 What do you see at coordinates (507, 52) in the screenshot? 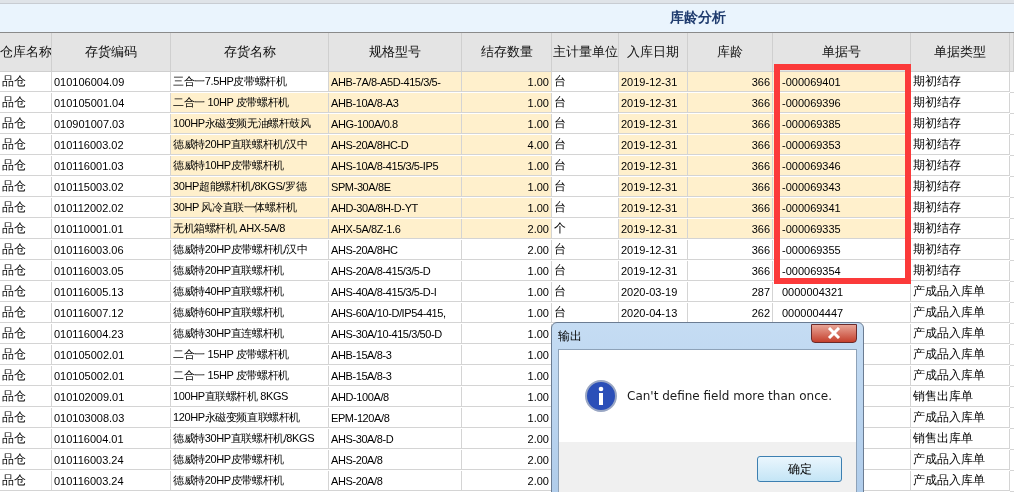
I see `column-header: 结存数量` at bounding box center [507, 52].